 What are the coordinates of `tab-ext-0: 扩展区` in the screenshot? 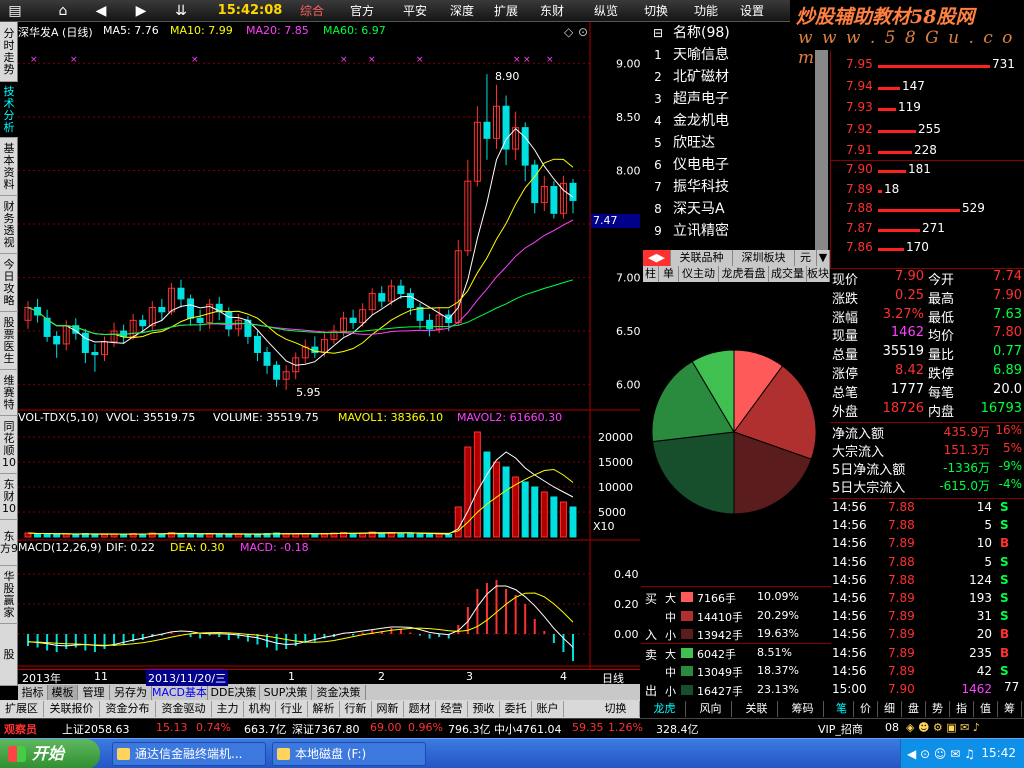 It's located at (22, 709).